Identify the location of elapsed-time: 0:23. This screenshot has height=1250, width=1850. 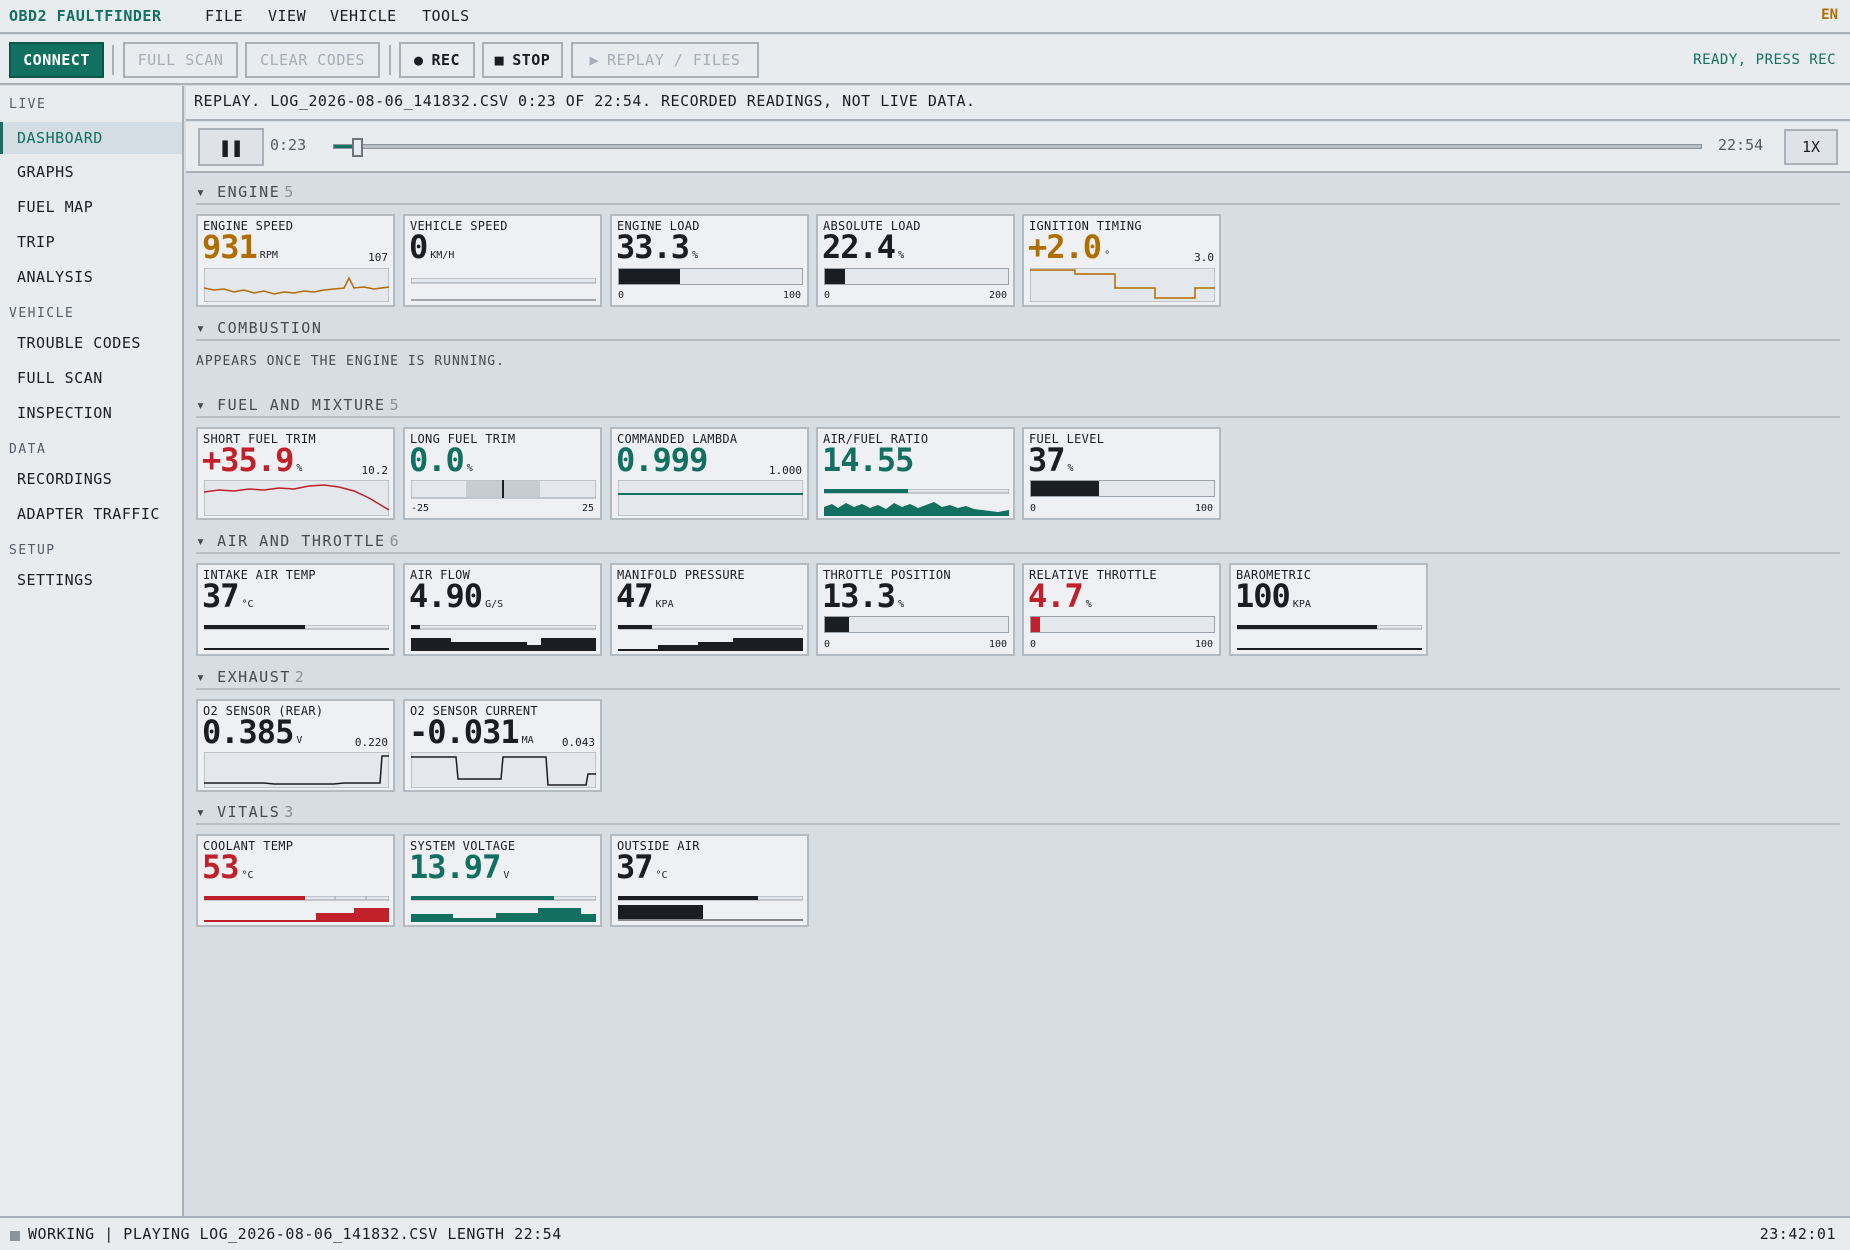
(288, 145).